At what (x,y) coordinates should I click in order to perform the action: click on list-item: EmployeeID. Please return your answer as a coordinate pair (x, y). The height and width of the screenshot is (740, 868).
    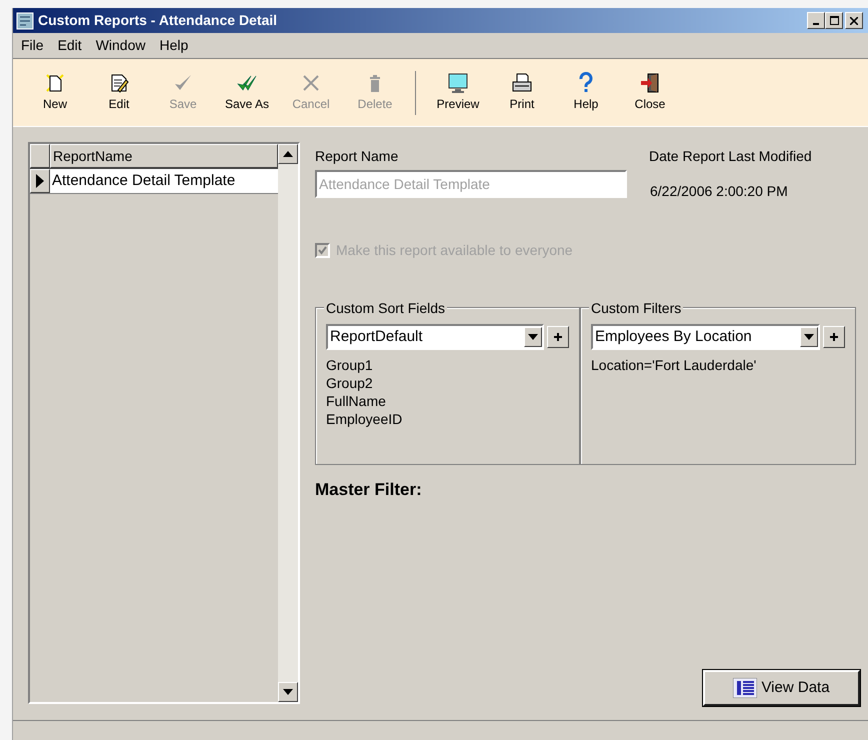
    Looking at the image, I should click on (365, 419).